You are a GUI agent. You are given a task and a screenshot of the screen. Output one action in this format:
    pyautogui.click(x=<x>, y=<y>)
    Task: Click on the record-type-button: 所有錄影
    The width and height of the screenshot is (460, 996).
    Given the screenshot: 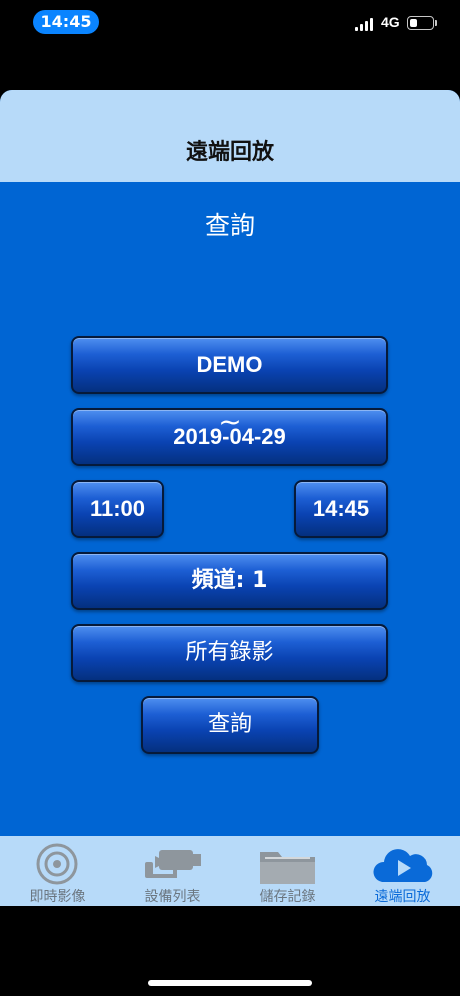 What is the action you would take?
    pyautogui.click(x=229, y=653)
    